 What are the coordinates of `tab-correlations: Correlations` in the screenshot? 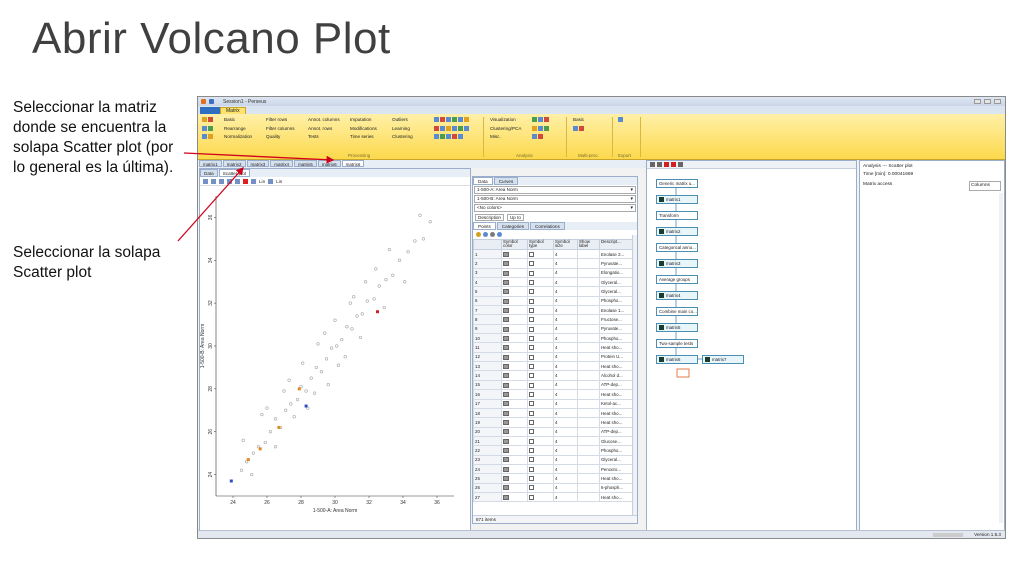 It's located at (547, 226).